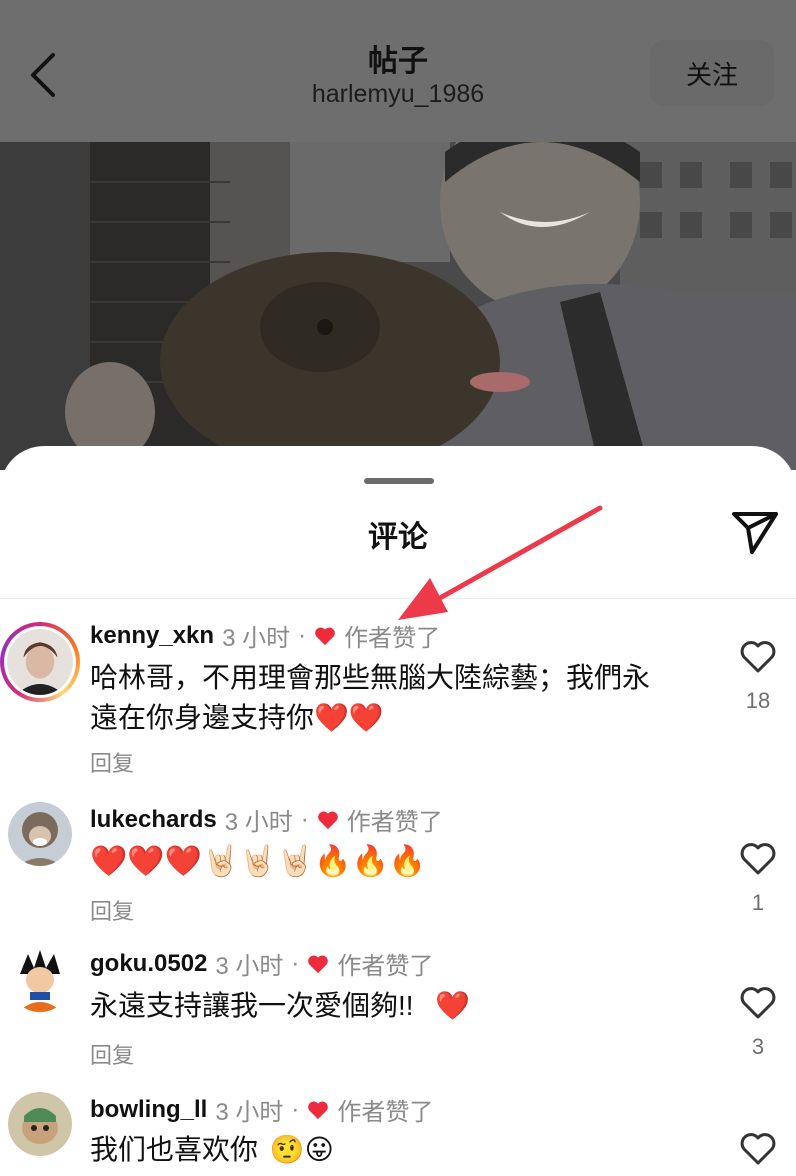 This screenshot has height=1176, width=796. Describe the element at coordinates (174, 1149) in the screenshot. I see `comment-text-line: 我们也喜欢你` at that location.